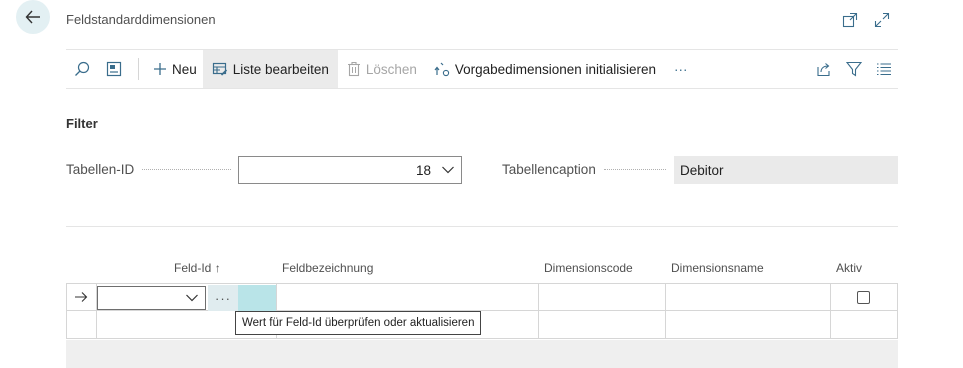 This screenshot has height=368, width=963. I want to click on column-header-field-caption: Feldbezeichnung, so click(327, 268).